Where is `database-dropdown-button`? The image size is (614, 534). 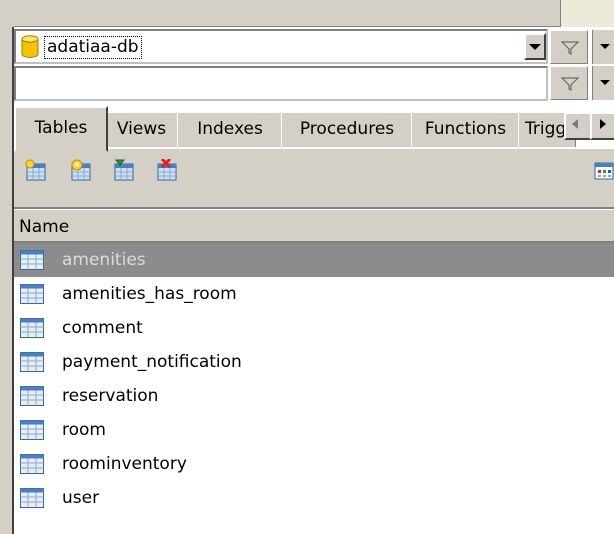
database-dropdown-button is located at coordinates (535, 46).